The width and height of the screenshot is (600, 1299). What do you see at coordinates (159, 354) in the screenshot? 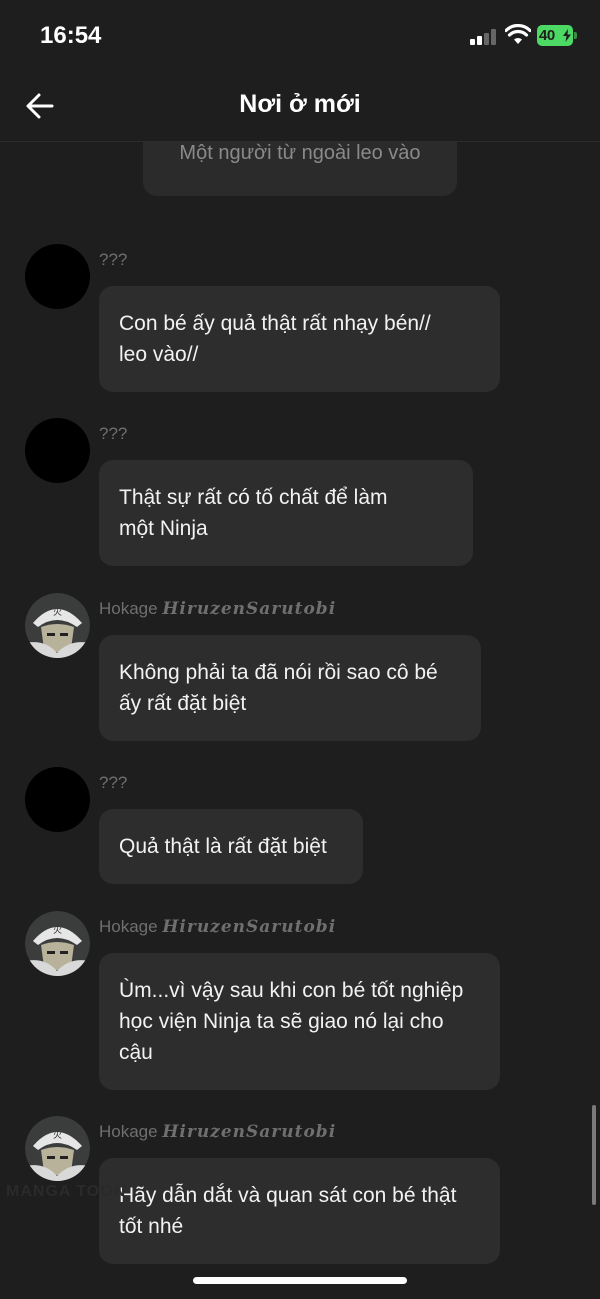
I see `message-line: leo vào//` at bounding box center [159, 354].